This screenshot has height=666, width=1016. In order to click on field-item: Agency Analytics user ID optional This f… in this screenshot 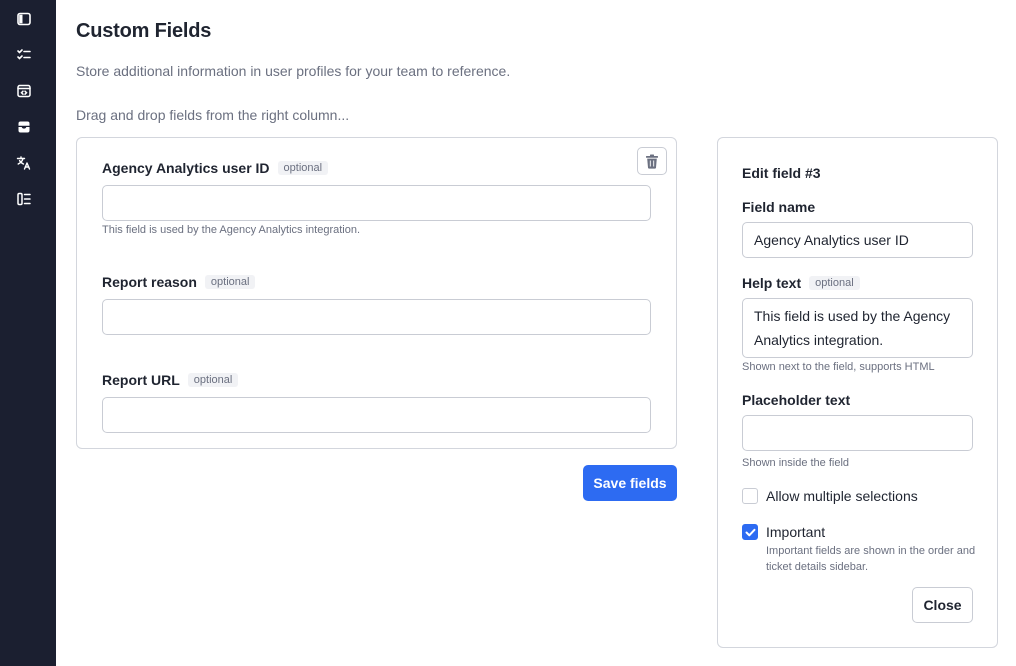, I will do `click(376, 197)`.